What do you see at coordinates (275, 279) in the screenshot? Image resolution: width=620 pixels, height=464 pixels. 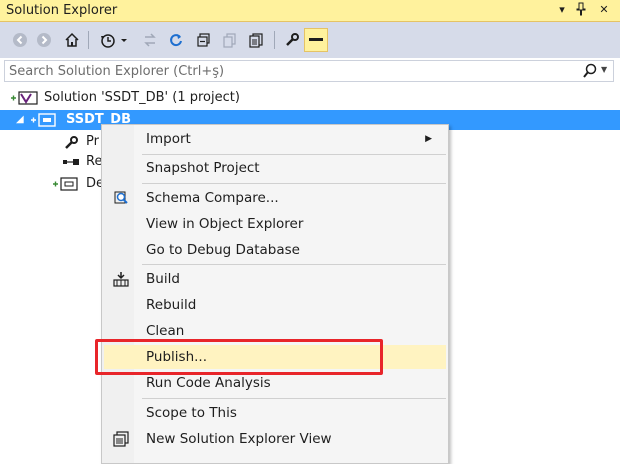 I see `menu-item-build: Build` at bounding box center [275, 279].